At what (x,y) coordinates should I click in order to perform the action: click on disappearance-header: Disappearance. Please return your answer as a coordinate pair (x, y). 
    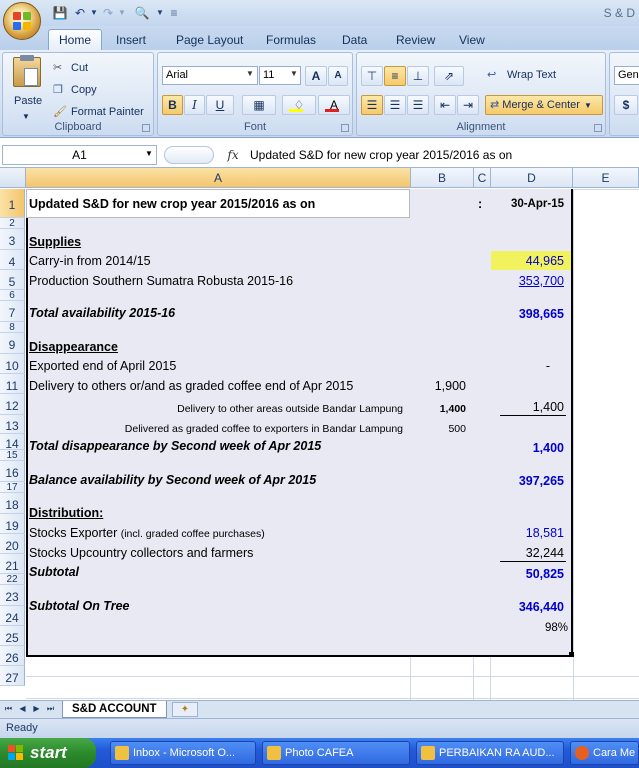
    Looking at the image, I should click on (73, 347).